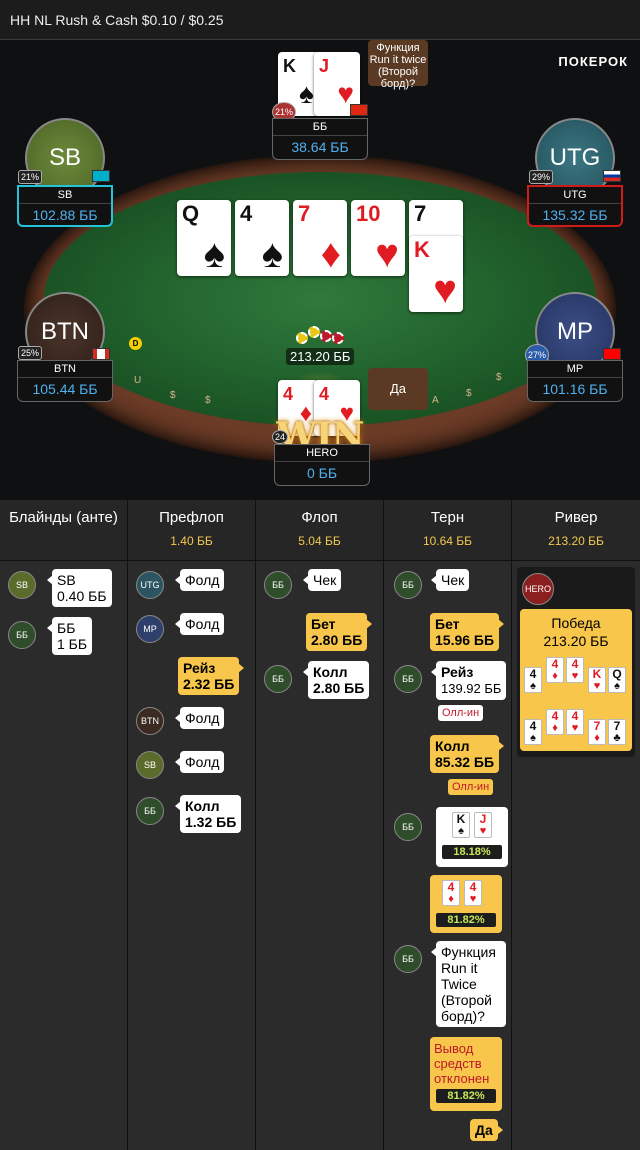  I want to click on street-header: Ривер 213.20 ББ, so click(576, 530).